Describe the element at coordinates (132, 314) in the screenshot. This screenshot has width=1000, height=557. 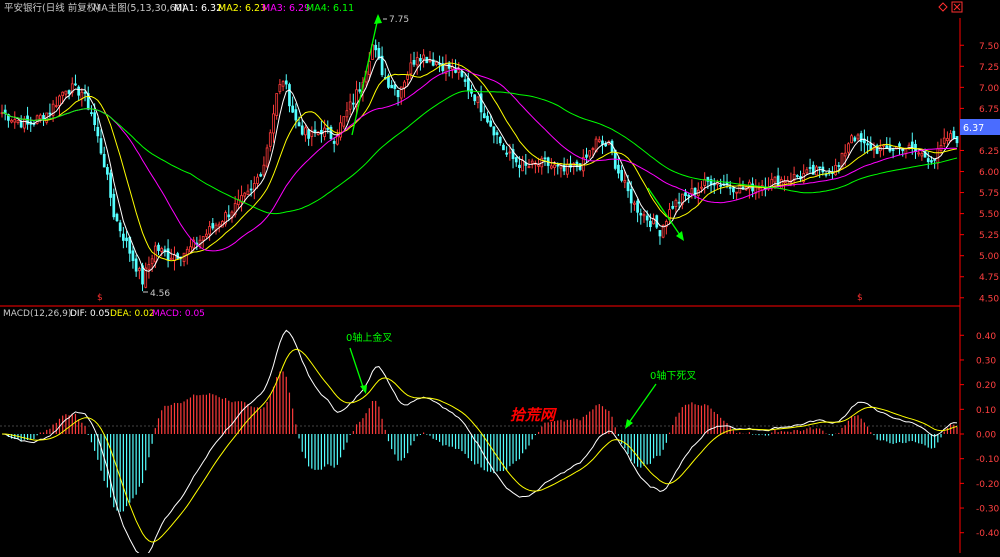
I see `macd-dea: DEA: 0.02` at that location.